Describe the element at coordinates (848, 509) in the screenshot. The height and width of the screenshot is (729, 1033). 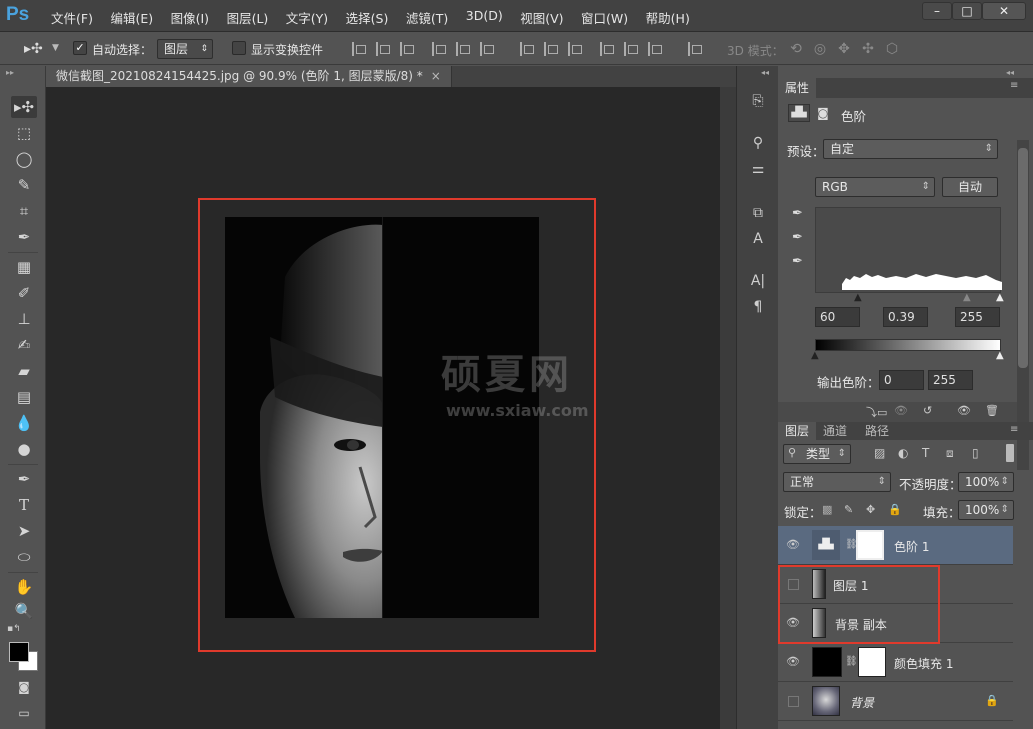
I see `lock-image-icon: ✎` at that location.